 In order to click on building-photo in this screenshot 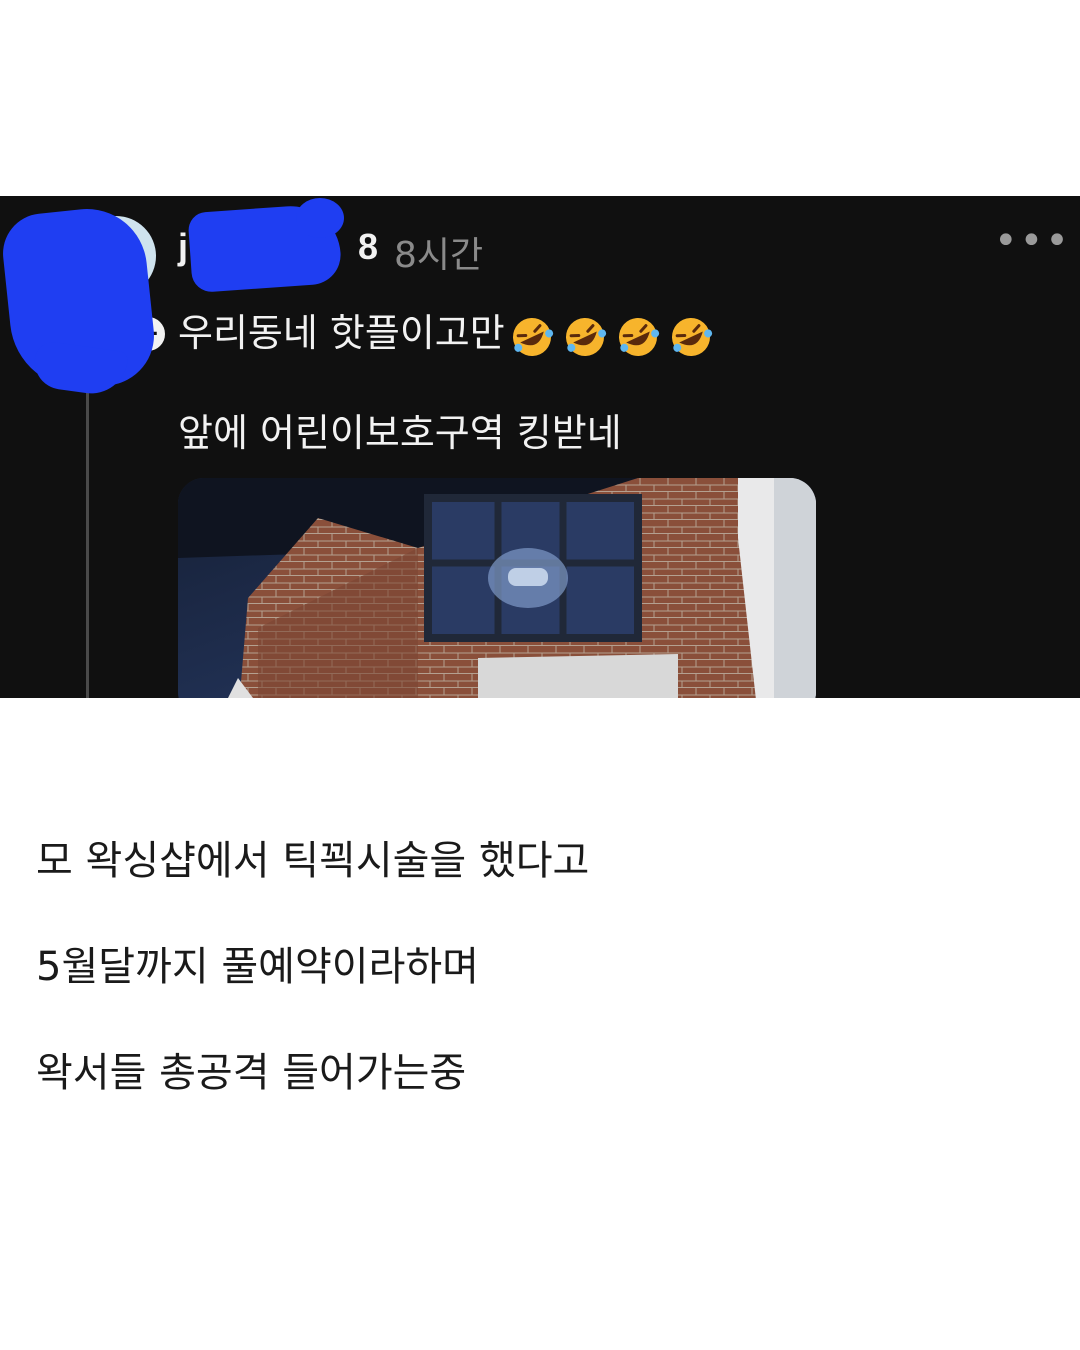, I will do `click(497, 588)`.